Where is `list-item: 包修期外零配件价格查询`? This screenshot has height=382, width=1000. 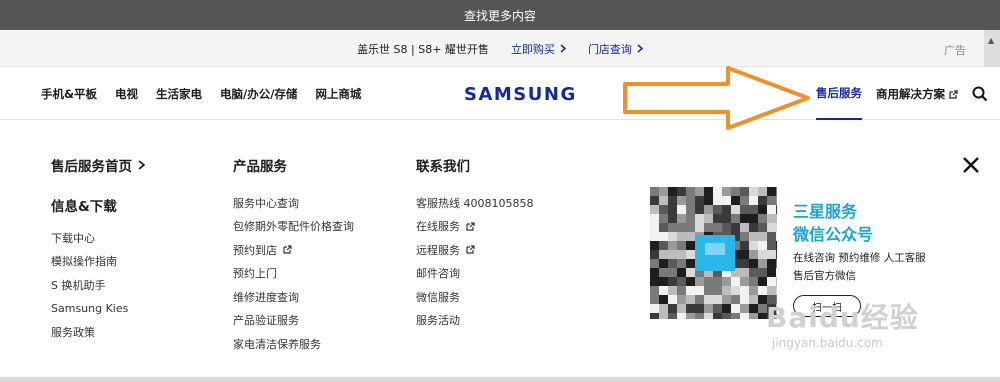
list-item: 包修期外零配件价格查询 is located at coordinates (293, 227).